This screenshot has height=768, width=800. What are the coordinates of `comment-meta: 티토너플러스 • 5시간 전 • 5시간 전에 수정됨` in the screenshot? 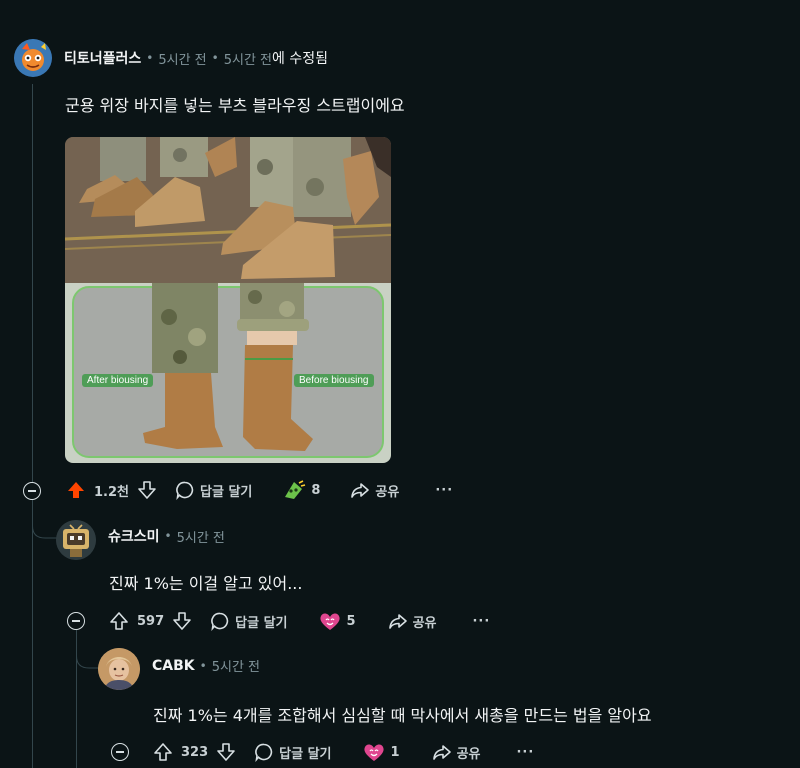 It's located at (196, 58).